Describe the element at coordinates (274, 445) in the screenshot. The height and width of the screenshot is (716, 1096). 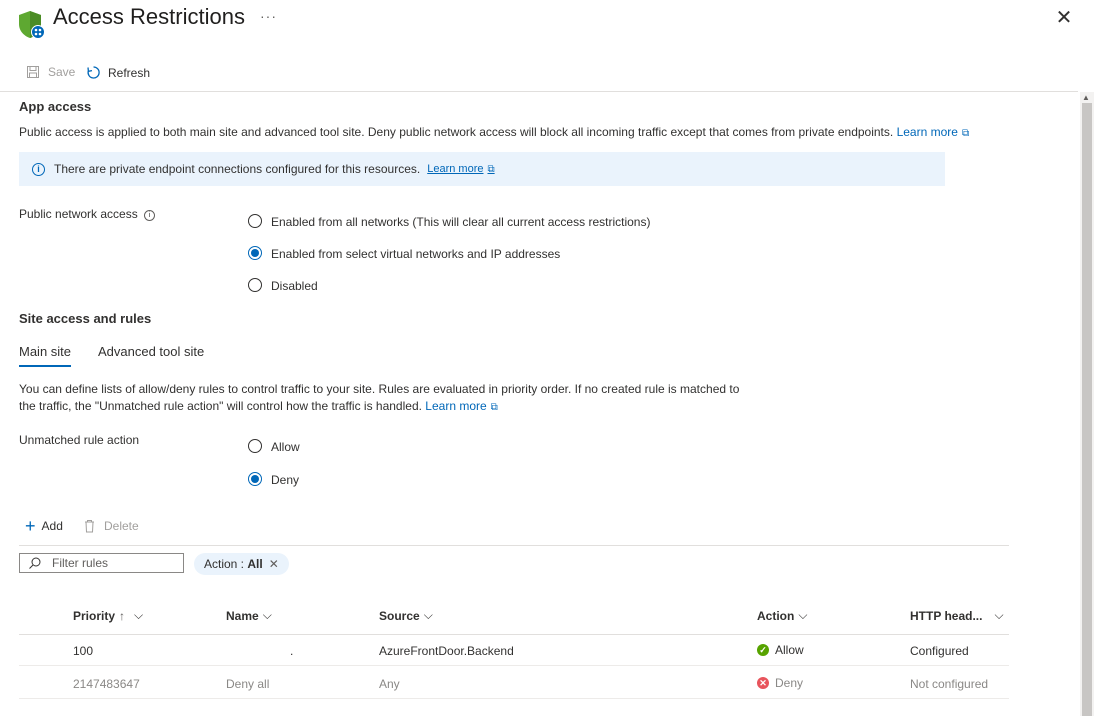
I see `radio-unmatched-allow: Allow` at that location.